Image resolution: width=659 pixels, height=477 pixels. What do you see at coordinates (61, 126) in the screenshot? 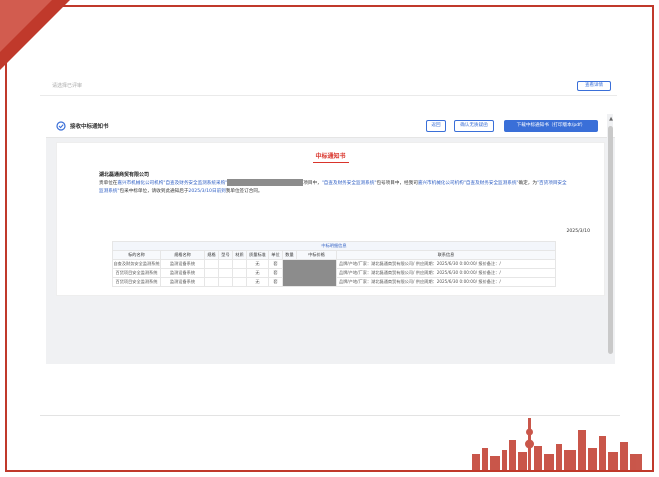
I see `notice-icon` at bounding box center [61, 126].